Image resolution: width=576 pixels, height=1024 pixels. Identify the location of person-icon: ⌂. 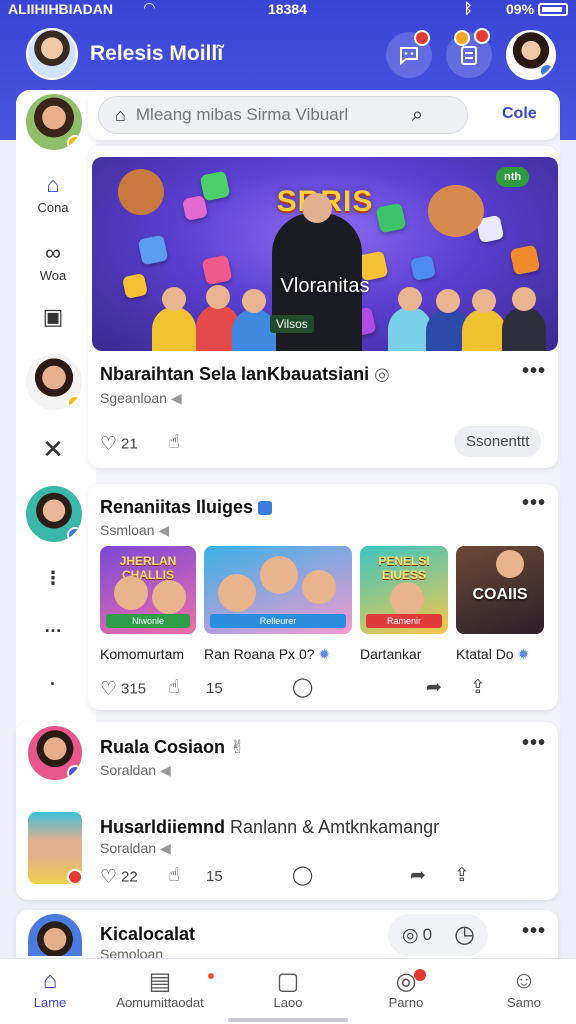
(120, 114).